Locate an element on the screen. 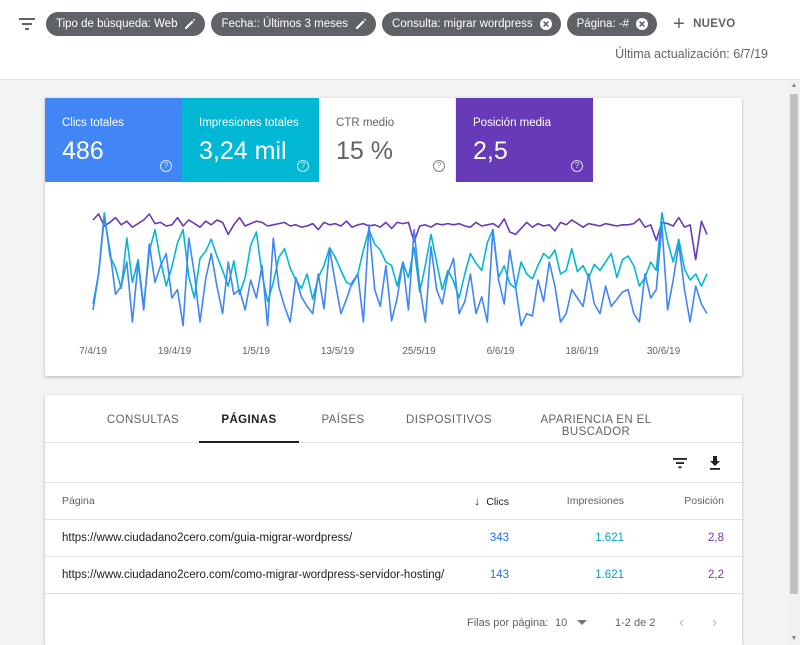  x-tick-label: 19/4/19 is located at coordinates (175, 351).